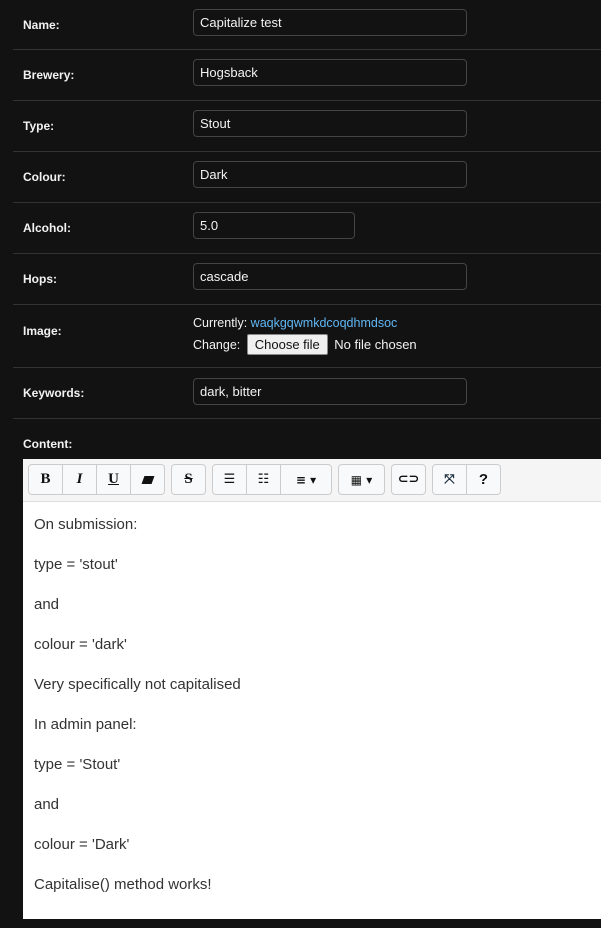 The width and height of the screenshot is (601, 928). What do you see at coordinates (330, 276) in the screenshot?
I see `hops-input` at bounding box center [330, 276].